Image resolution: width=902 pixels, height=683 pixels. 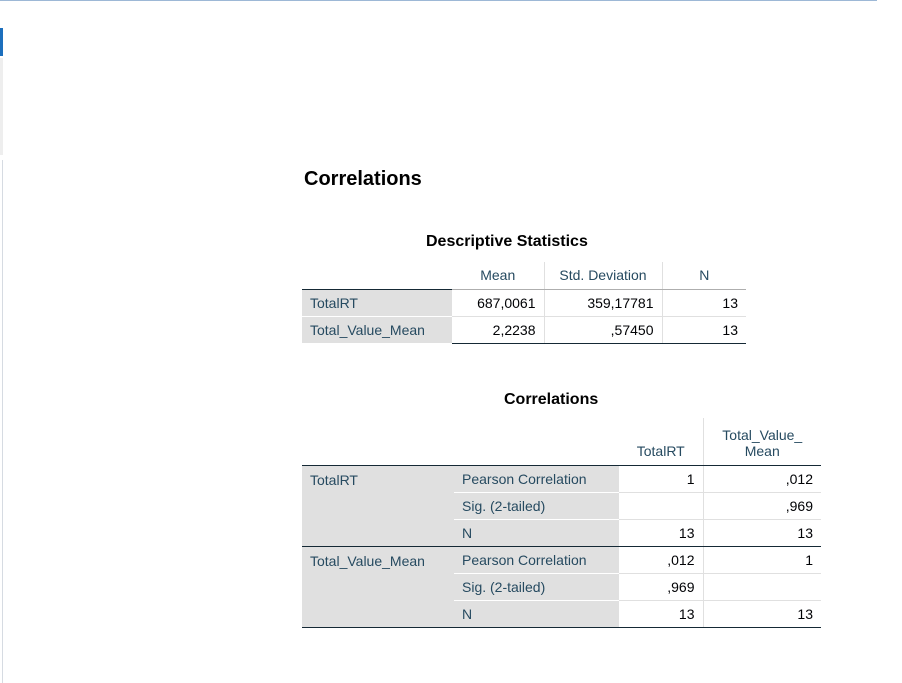 What do you see at coordinates (704, 276) in the screenshot?
I see `col-n: N` at bounding box center [704, 276].